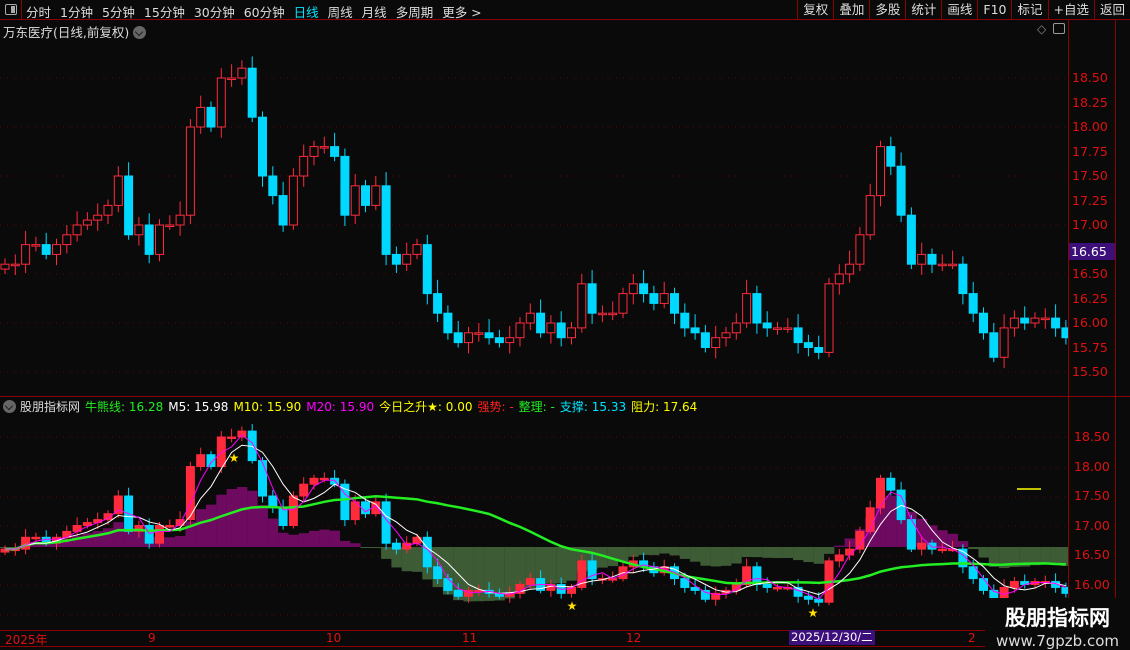 The height and width of the screenshot is (650, 1130). Describe the element at coordinates (1090, 298) in the screenshot. I see `axis-label: 16.25` at that location.